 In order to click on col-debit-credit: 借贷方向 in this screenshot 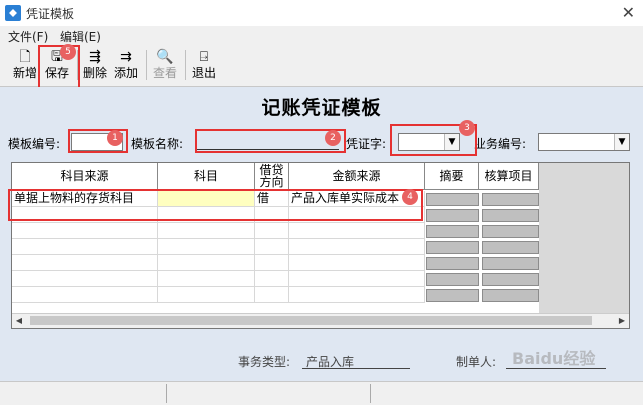, I will do `click(272, 176)`.